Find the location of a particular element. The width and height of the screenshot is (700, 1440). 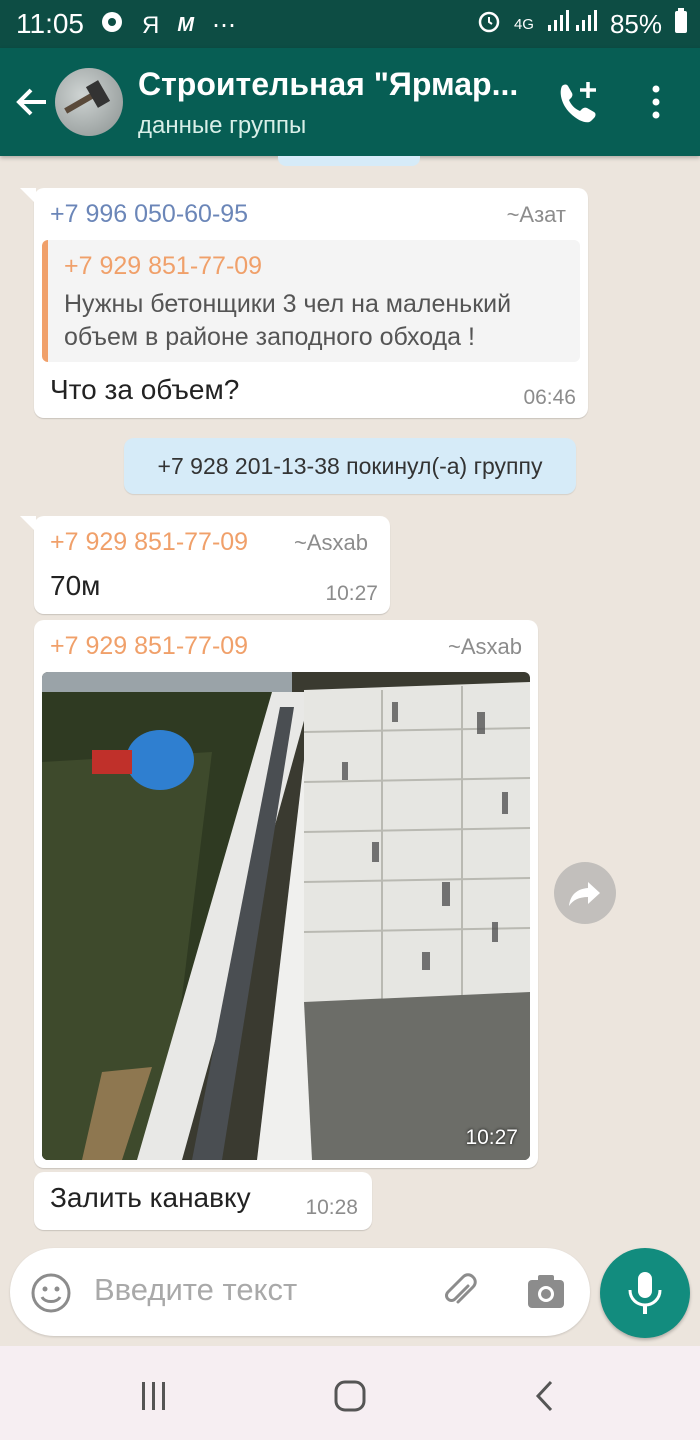

back-arrow-icon is located at coordinates (32, 102).